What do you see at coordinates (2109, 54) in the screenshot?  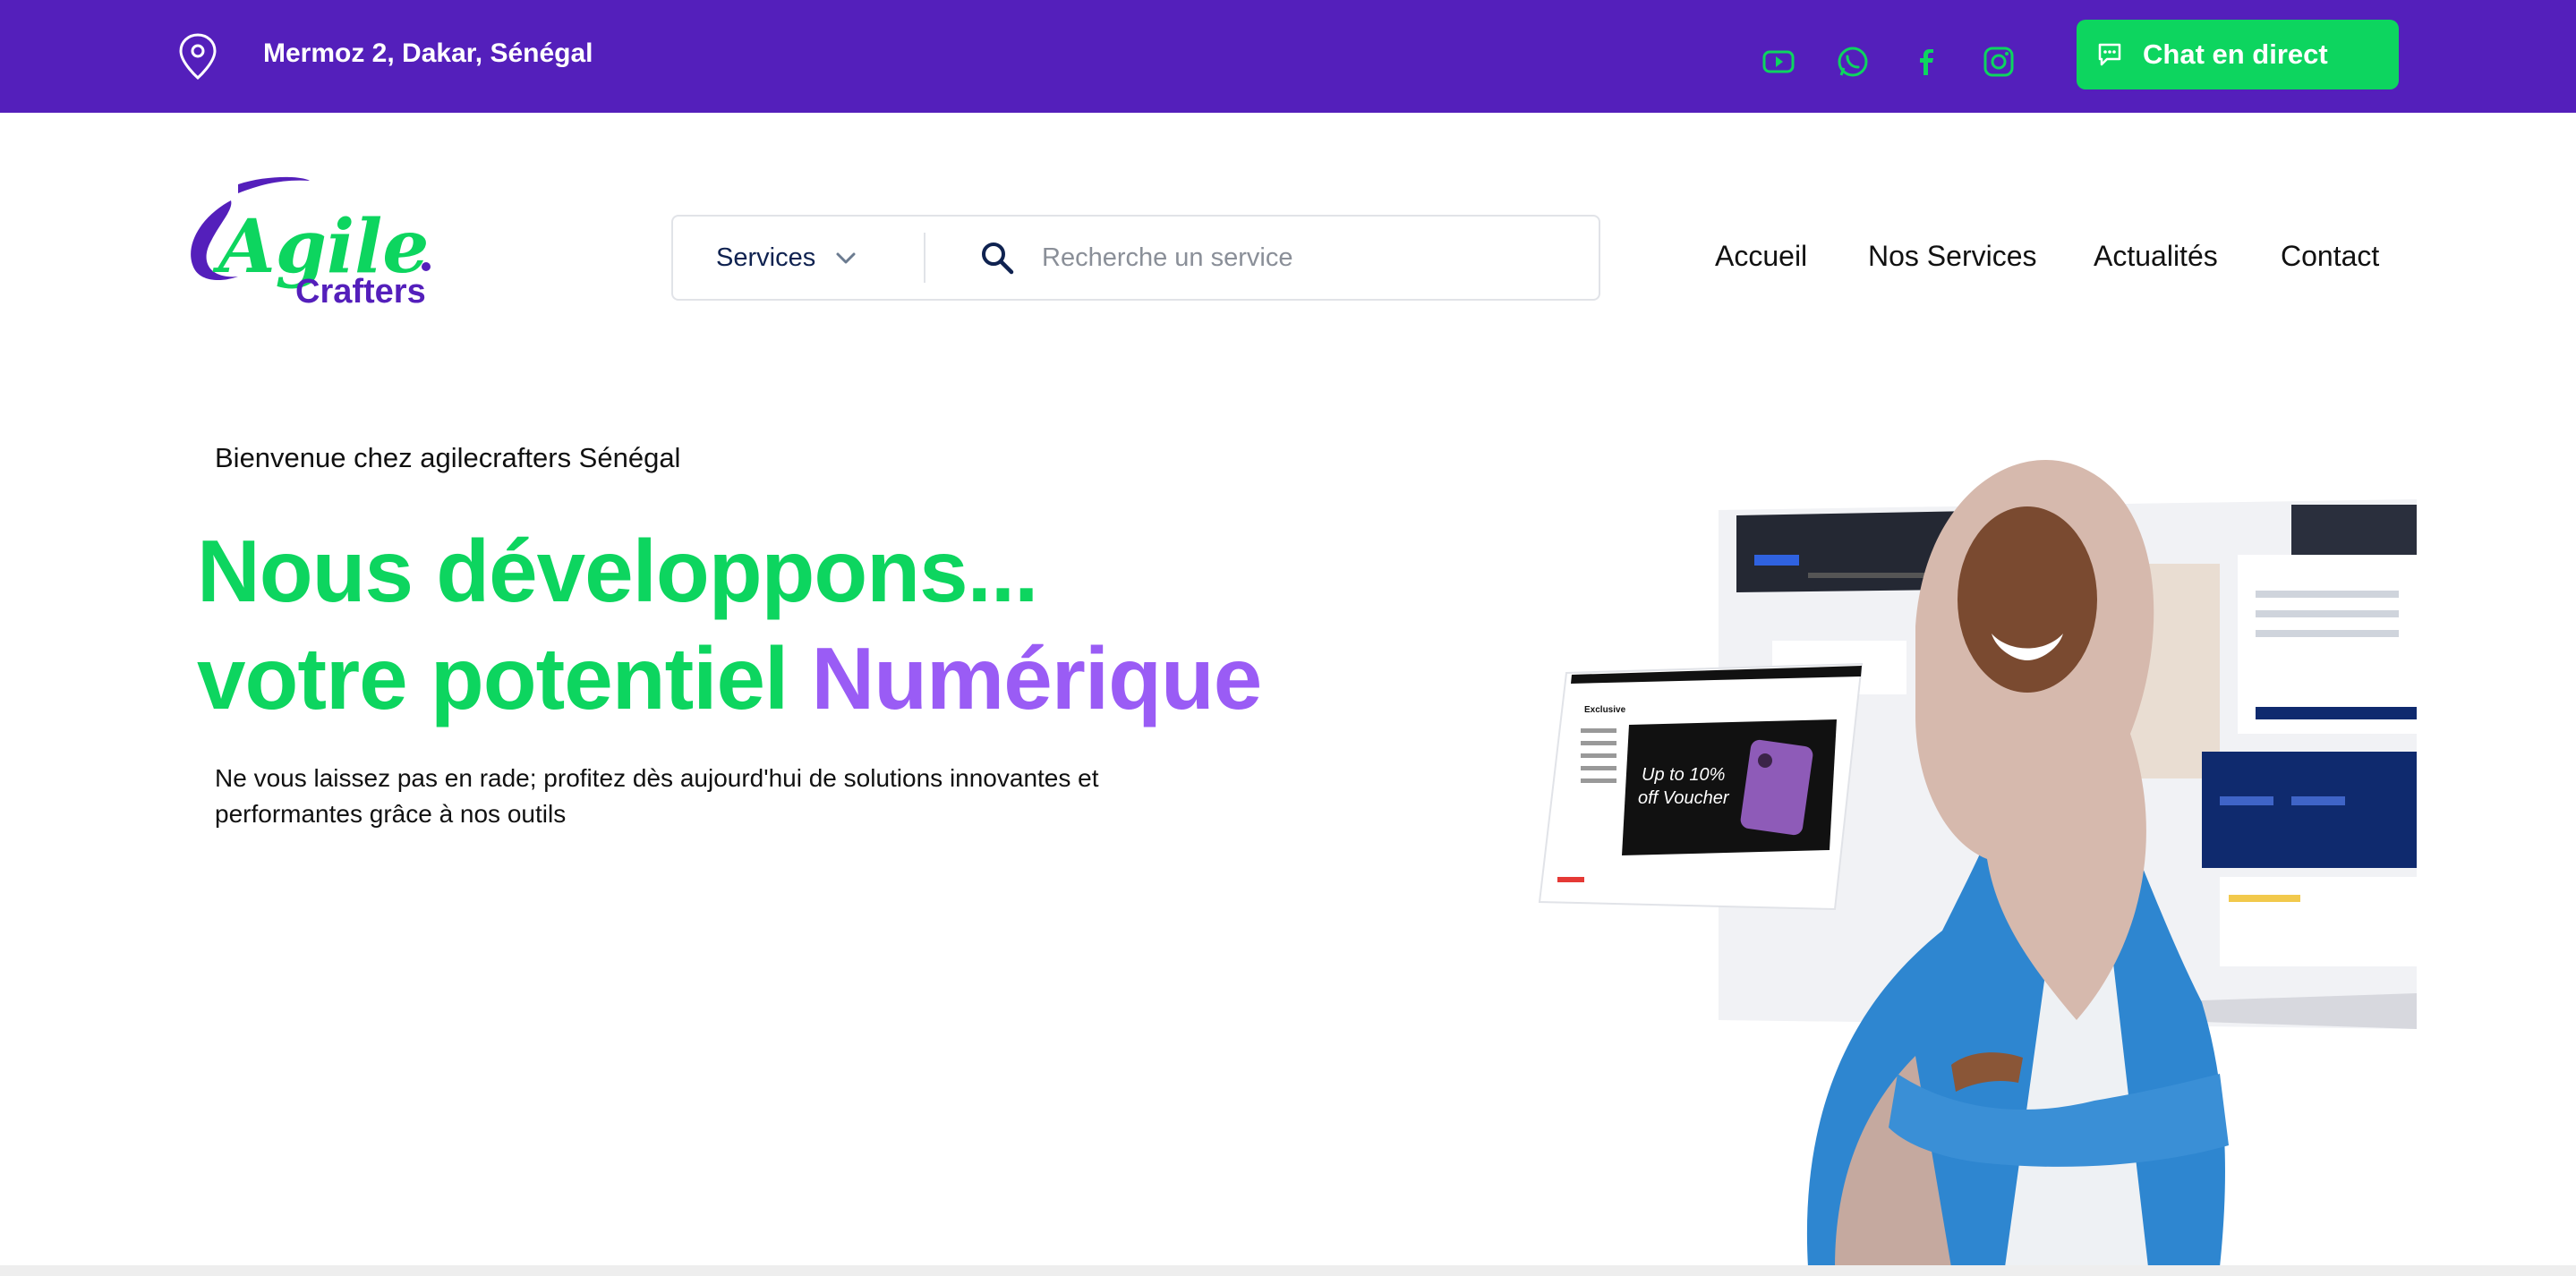 I see `chat-bubble-icon` at bounding box center [2109, 54].